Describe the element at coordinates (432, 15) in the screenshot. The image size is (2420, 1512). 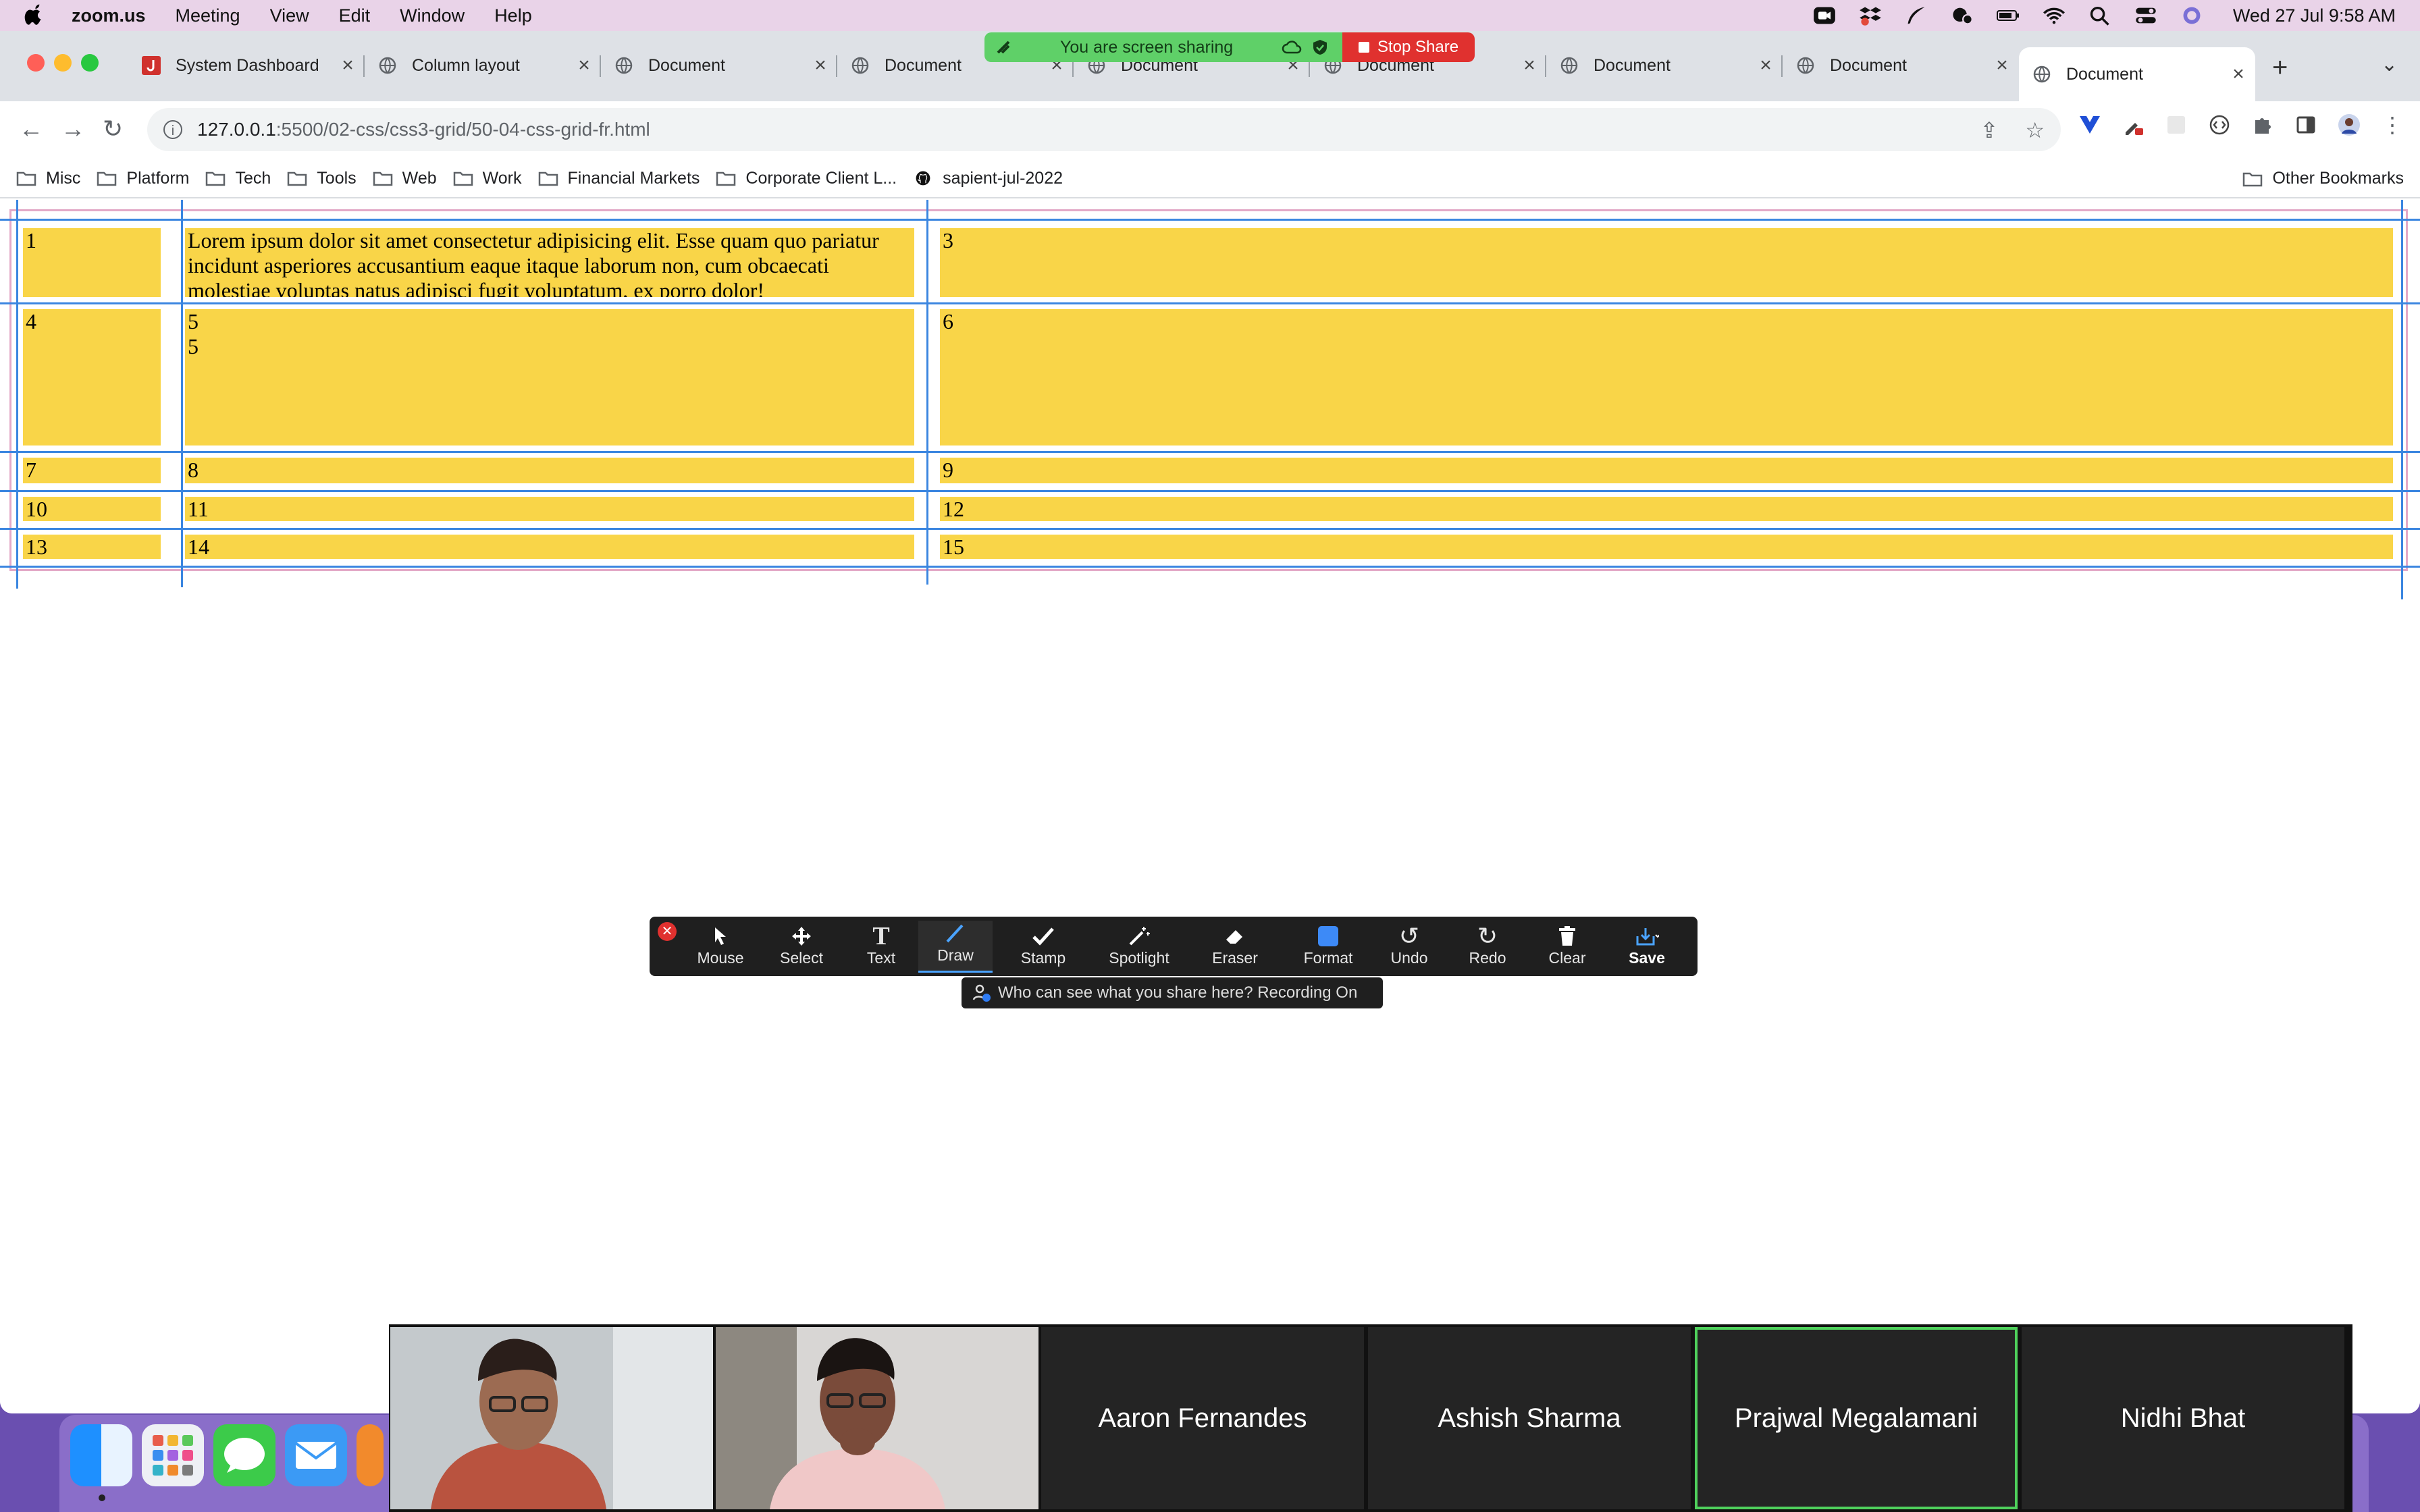
I see `menu-window: Window` at that location.